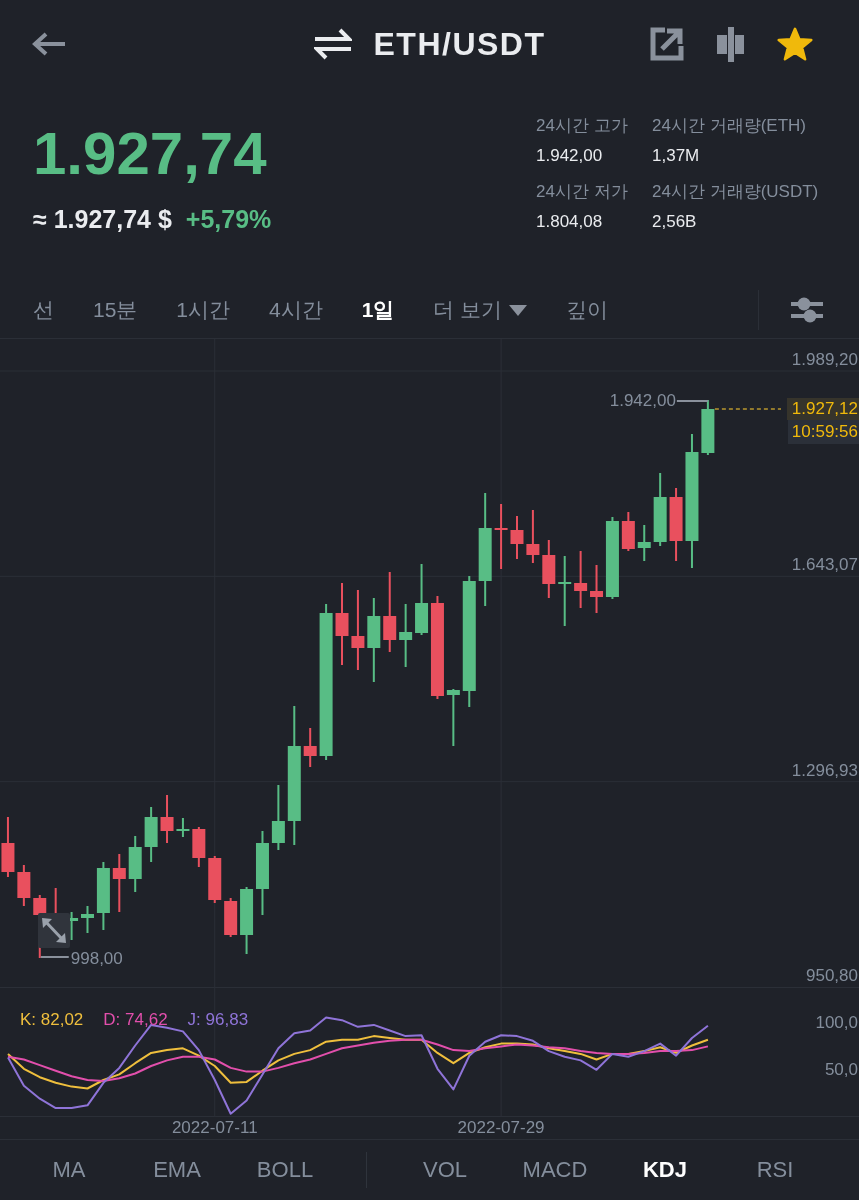 This screenshot has width=859, height=1200. What do you see at coordinates (53, 930) in the screenshot?
I see `diagonal-arrows-icon` at bounding box center [53, 930].